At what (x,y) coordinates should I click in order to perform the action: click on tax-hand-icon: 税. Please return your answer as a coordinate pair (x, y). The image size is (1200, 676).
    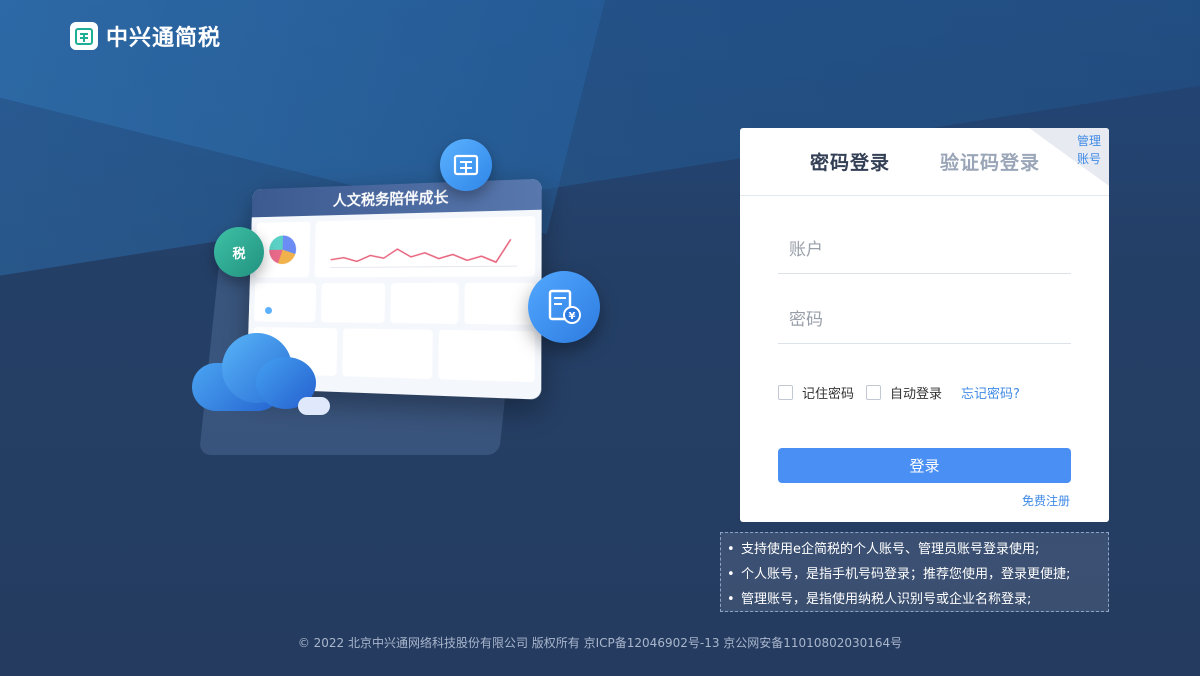
    Looking at the image, I should click on (239, 252).